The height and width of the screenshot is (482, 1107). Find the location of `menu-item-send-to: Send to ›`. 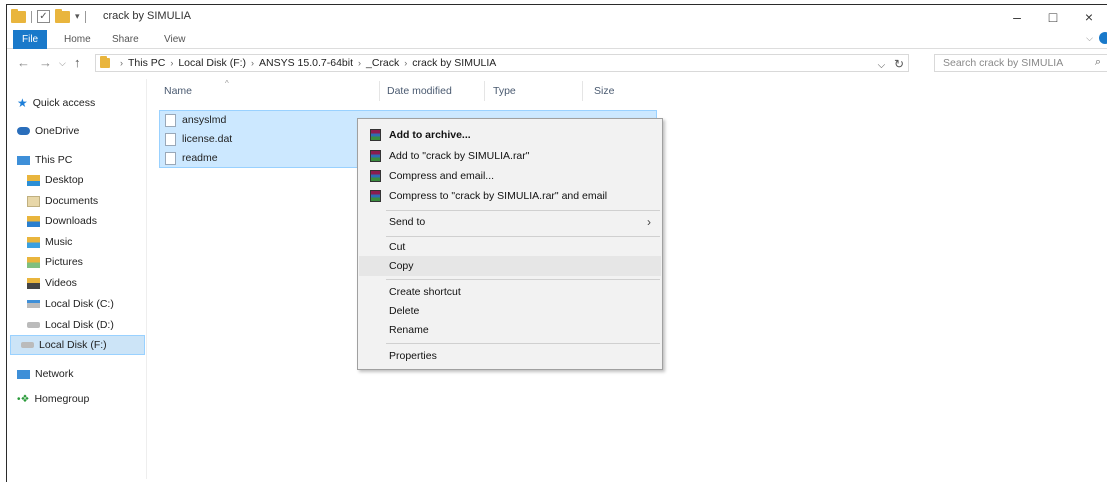

menu-item-send-to: Send to › is located at coordinates (510, 222).